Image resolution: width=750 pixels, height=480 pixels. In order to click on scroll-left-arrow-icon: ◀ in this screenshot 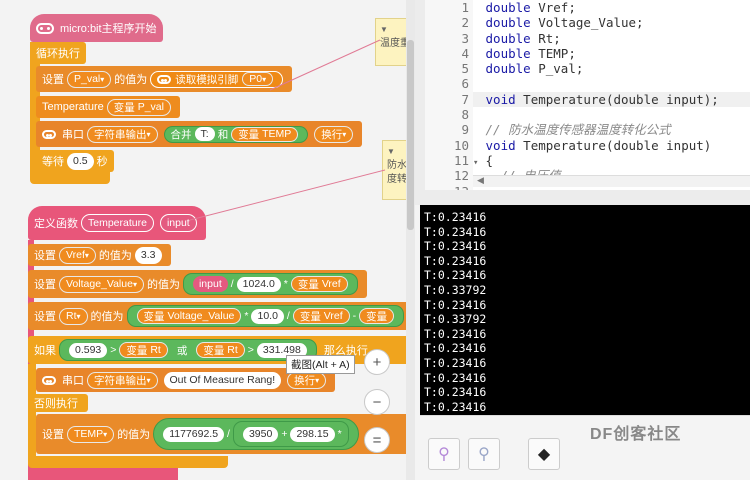, I will do `click(480, 180)`.